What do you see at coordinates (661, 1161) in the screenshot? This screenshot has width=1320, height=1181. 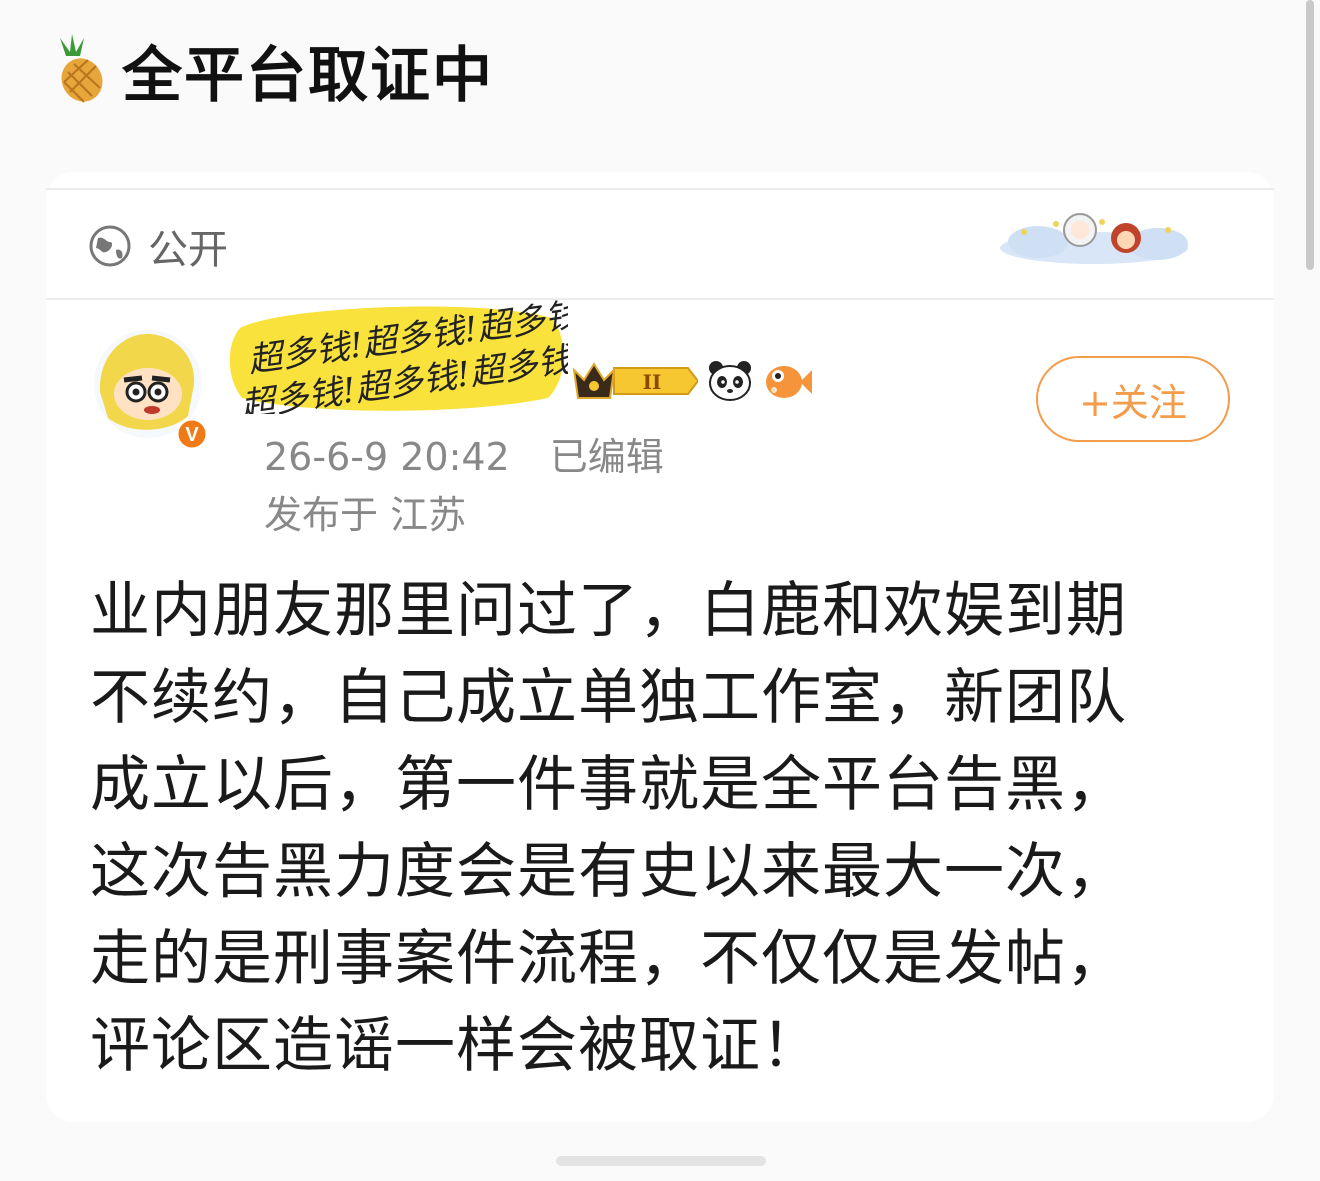 I see `home-indicator` at bounding box center [661, 1161].